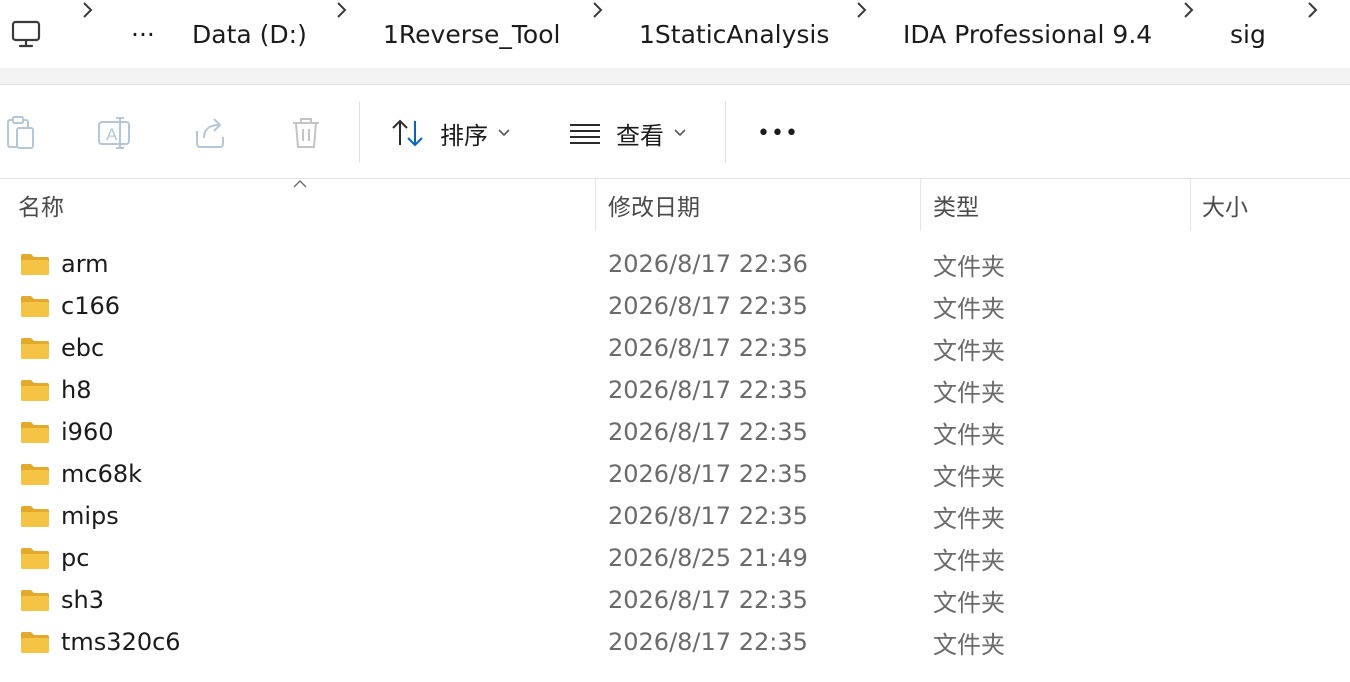  I want to click on file-name: c166, so click(91, 306).